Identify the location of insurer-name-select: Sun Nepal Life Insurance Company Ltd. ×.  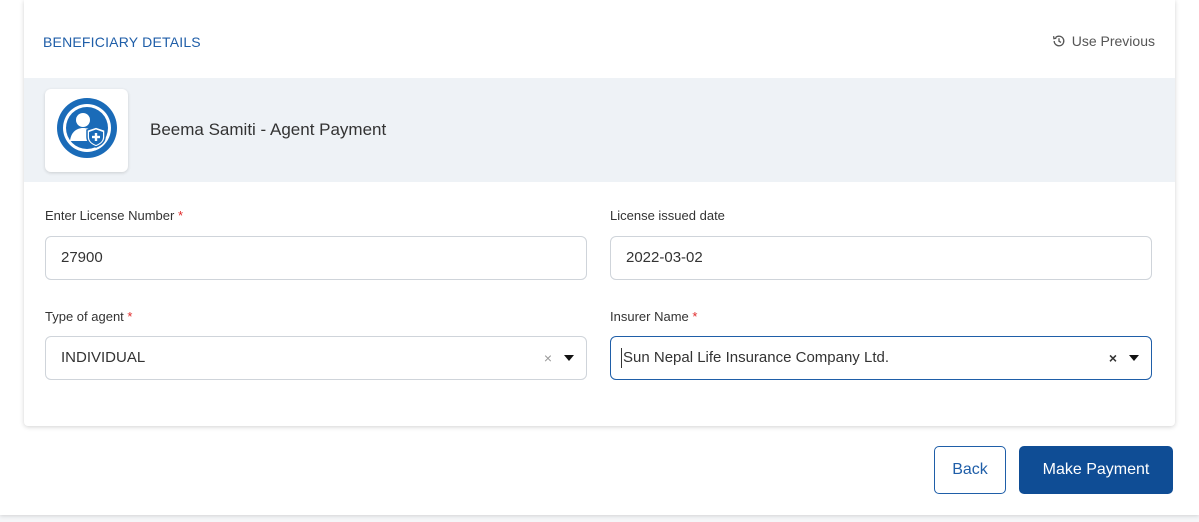
(881, 358).